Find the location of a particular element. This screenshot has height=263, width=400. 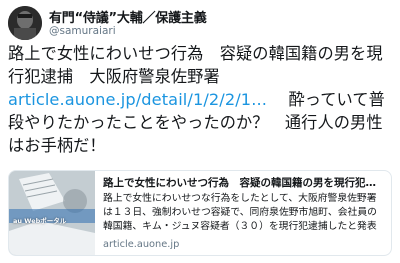

card-thumbnail-image is located at coordinates (52, 213).